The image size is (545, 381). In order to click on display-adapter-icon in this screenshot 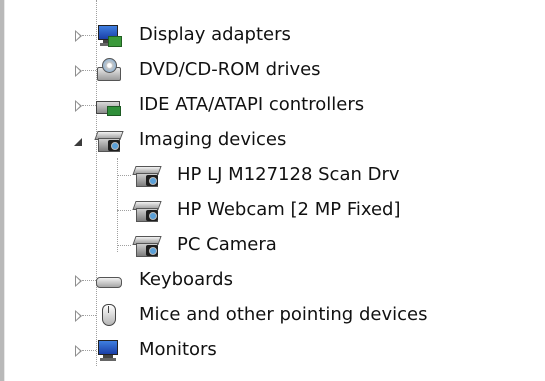, I will do `click(108, 35)`.